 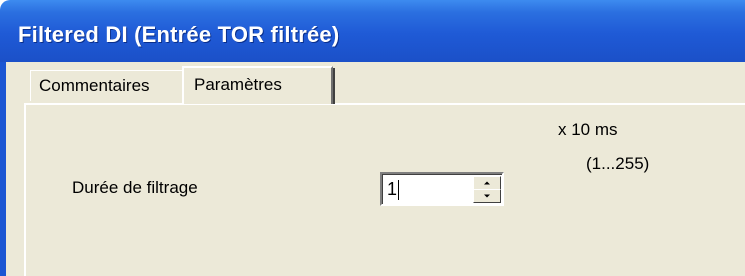 What do you see at coordinates (392, 189) in the screenshot?
I see `filter-duration-input: 1` at bounding box center [392, 189].